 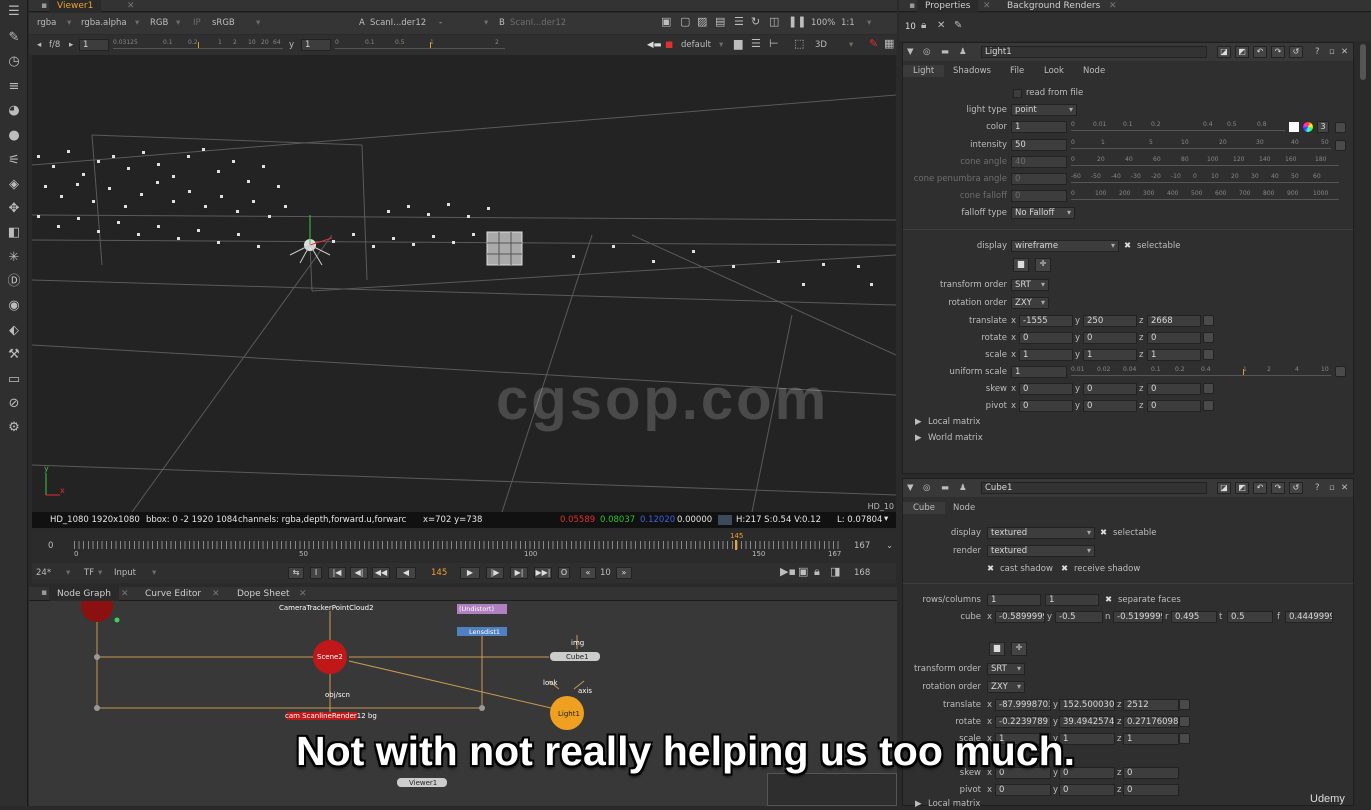 I want to click on cone-penumbra-field: 0, so click(x=1039, y=179).